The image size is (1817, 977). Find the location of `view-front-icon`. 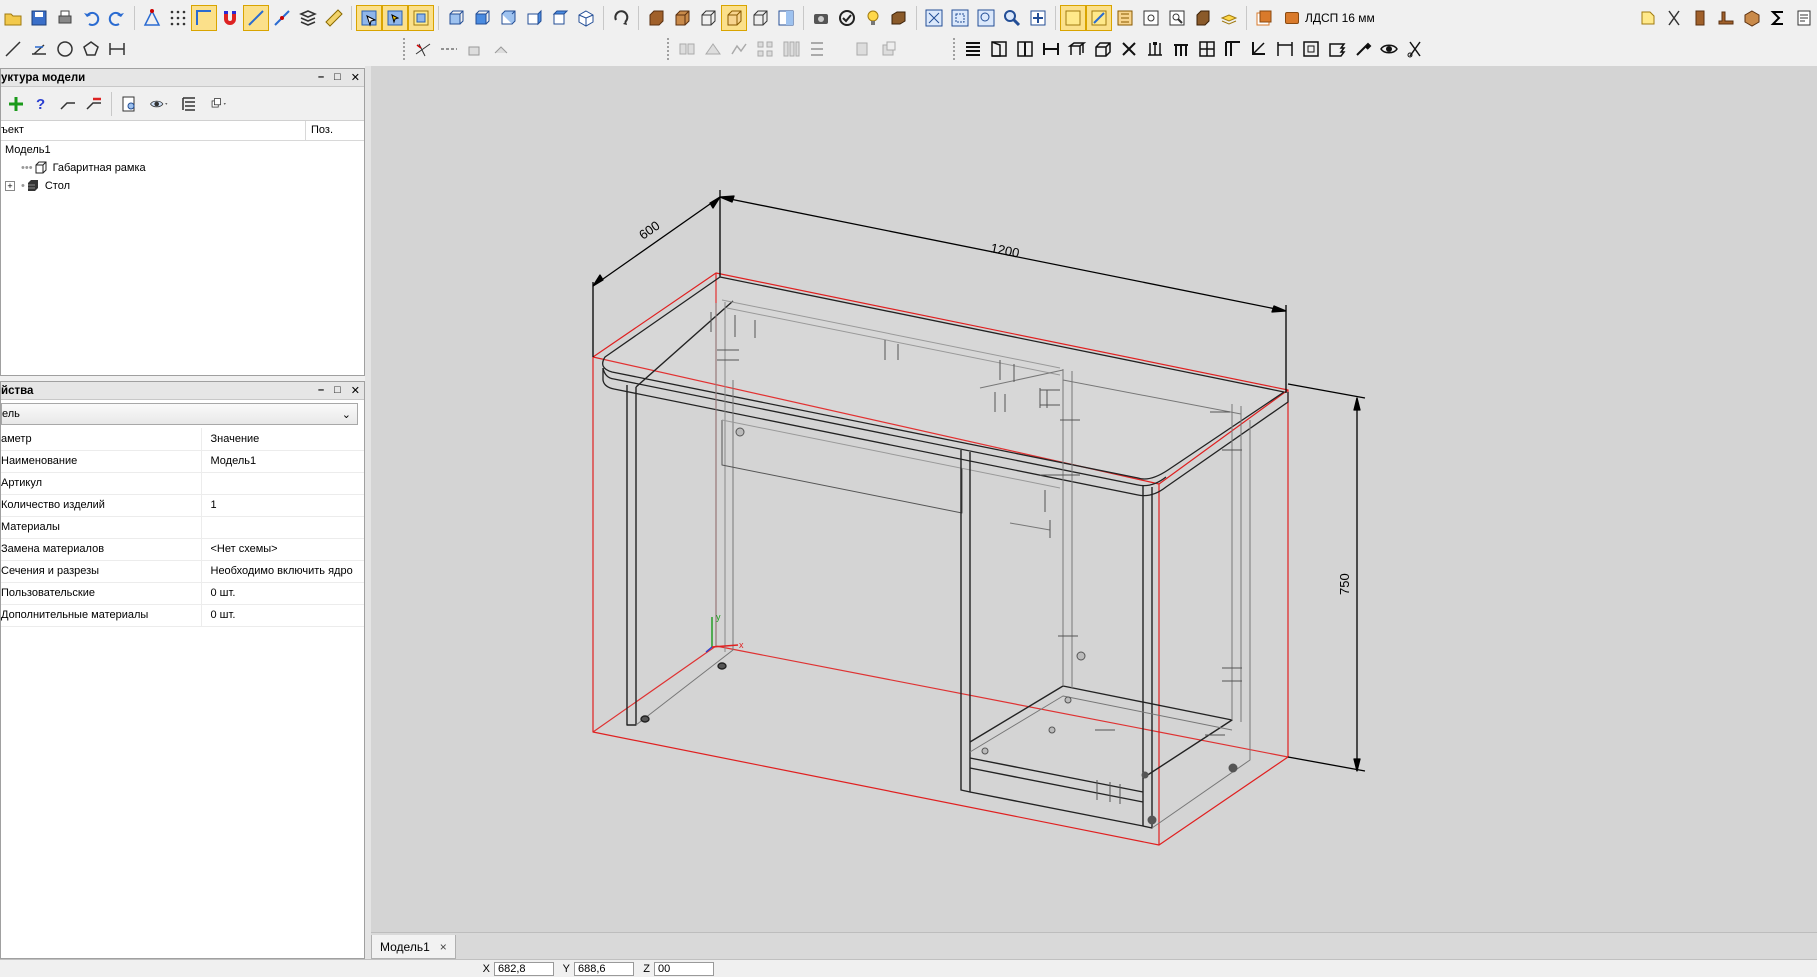

view-front-icon is located at coordinates (456, 18).